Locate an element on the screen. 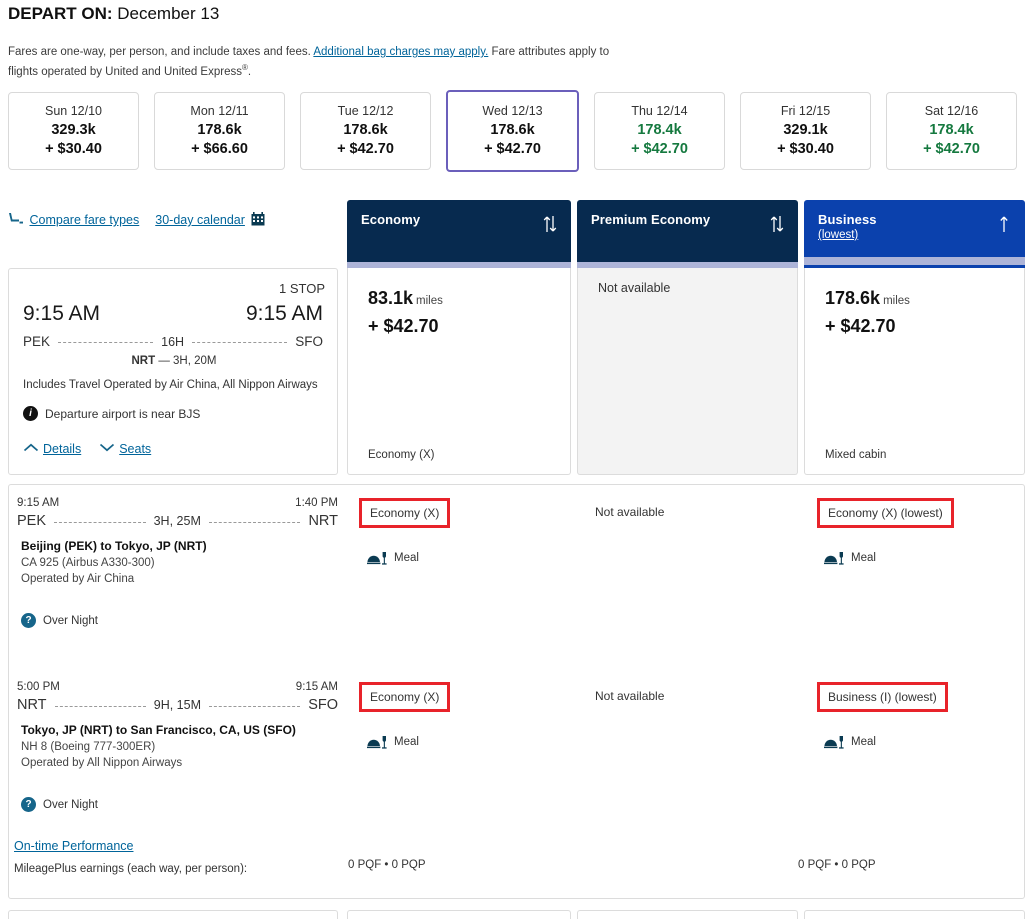 The width and height of the screenshot is (1033, 919). date-card: Thu 12/14 178.4k + $42.70 is located at coordinates (659, 131).